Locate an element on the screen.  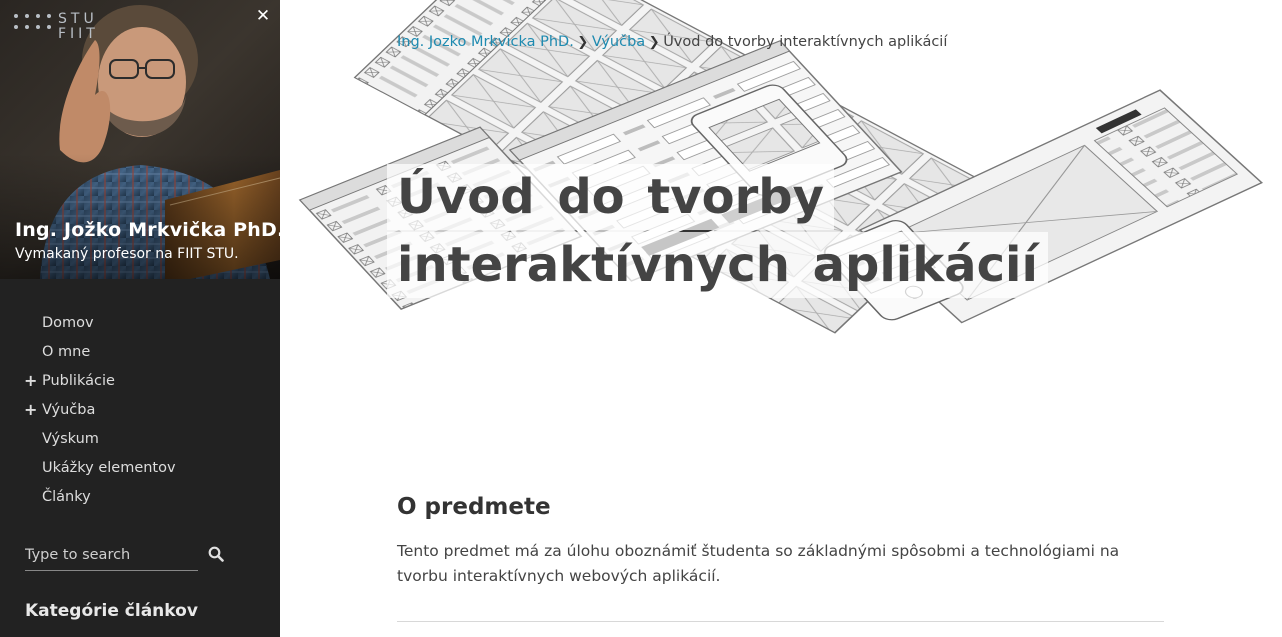
nav-item-vyskum: Výskum is located at coordinates (140, 439).